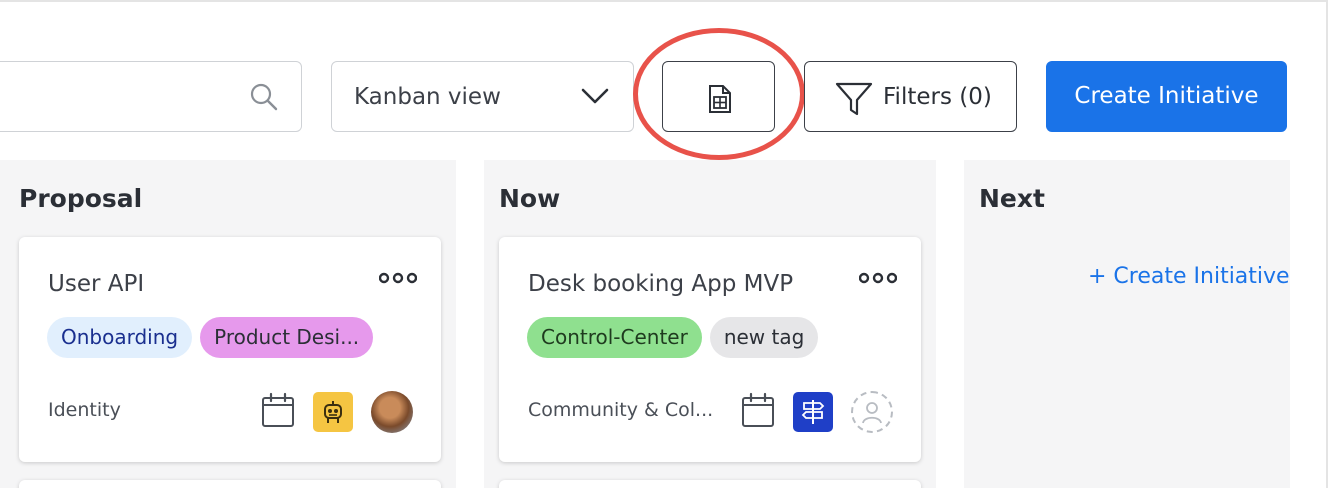 The image size is (1328, 488). What do you see at coordinates (764, 337) in the screenshot?
I see `tag: new tag` at bounding box center [764, 337].